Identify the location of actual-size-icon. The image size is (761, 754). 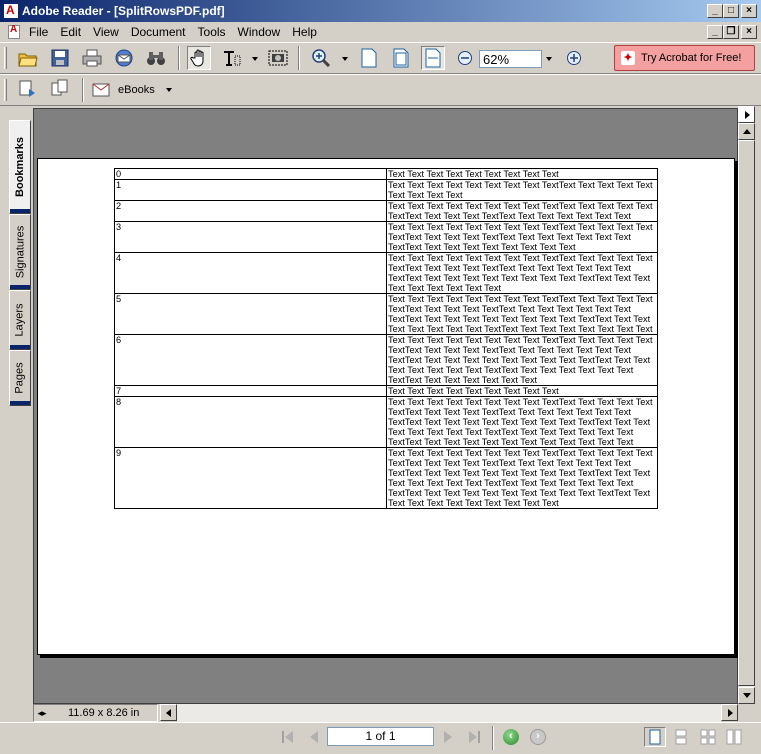
(369, 58).